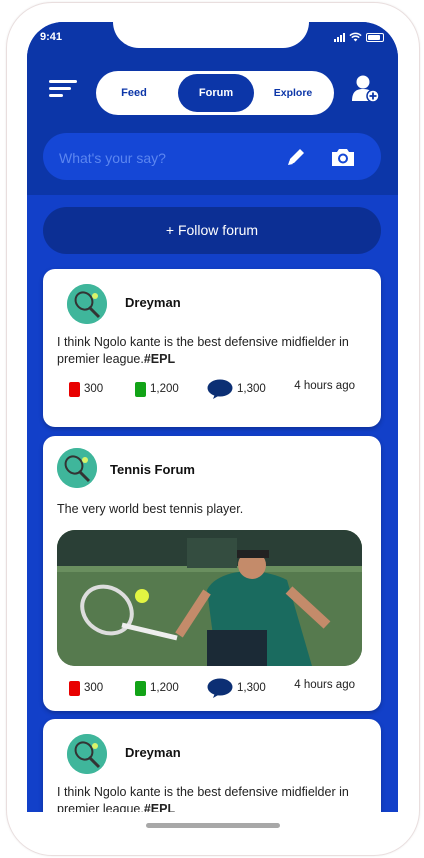 Image resolution: width=424 pixels, height=858 pixels. I want to click on post-text: The very world best tennis player., so click(150, 509).